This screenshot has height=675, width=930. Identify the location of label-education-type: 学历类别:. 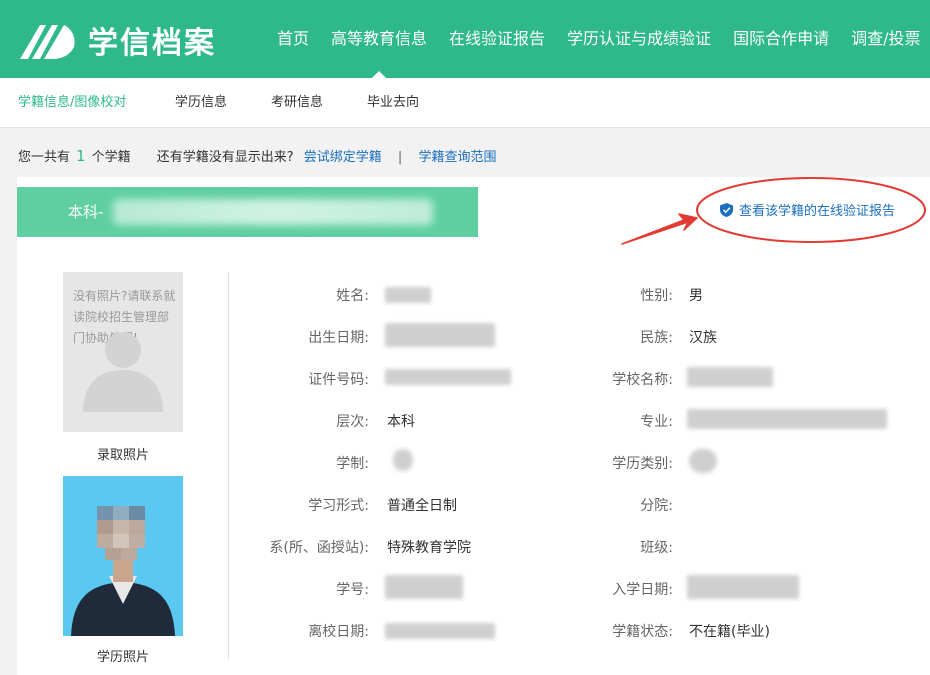
(642, 464).